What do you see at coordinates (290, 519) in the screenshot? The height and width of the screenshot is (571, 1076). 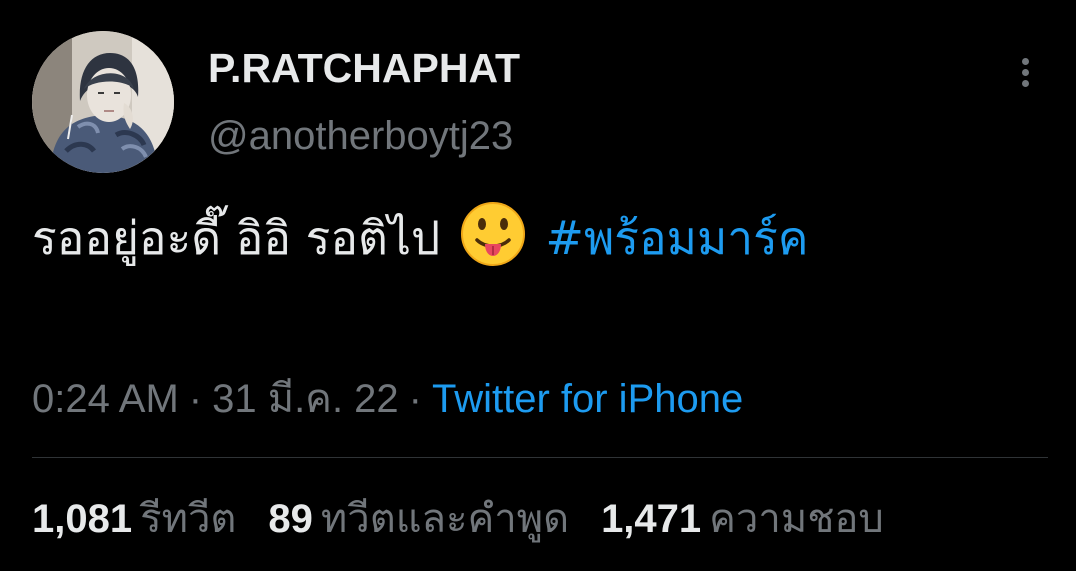 I see `quote-tweets-count: 89` at bounding box center [290, 519].